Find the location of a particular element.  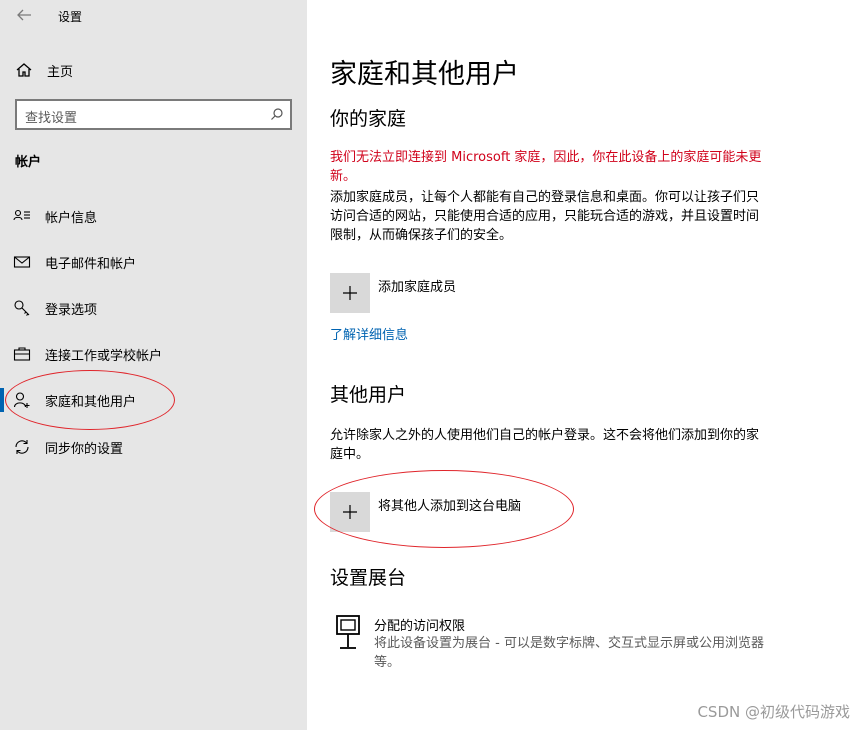

home-label: 主页 is located at coordinates (60, 72).